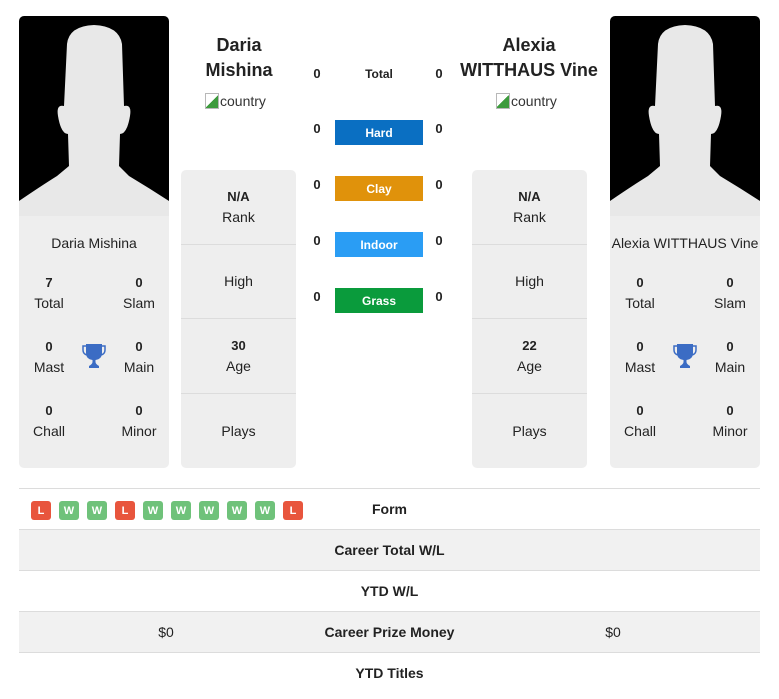 This screenshot has height=699, width=779. What do you see at coordinates (439, 240) in the screenshot?
I see `h2h-indoor-right: 0` at bounding box center [439, 240].